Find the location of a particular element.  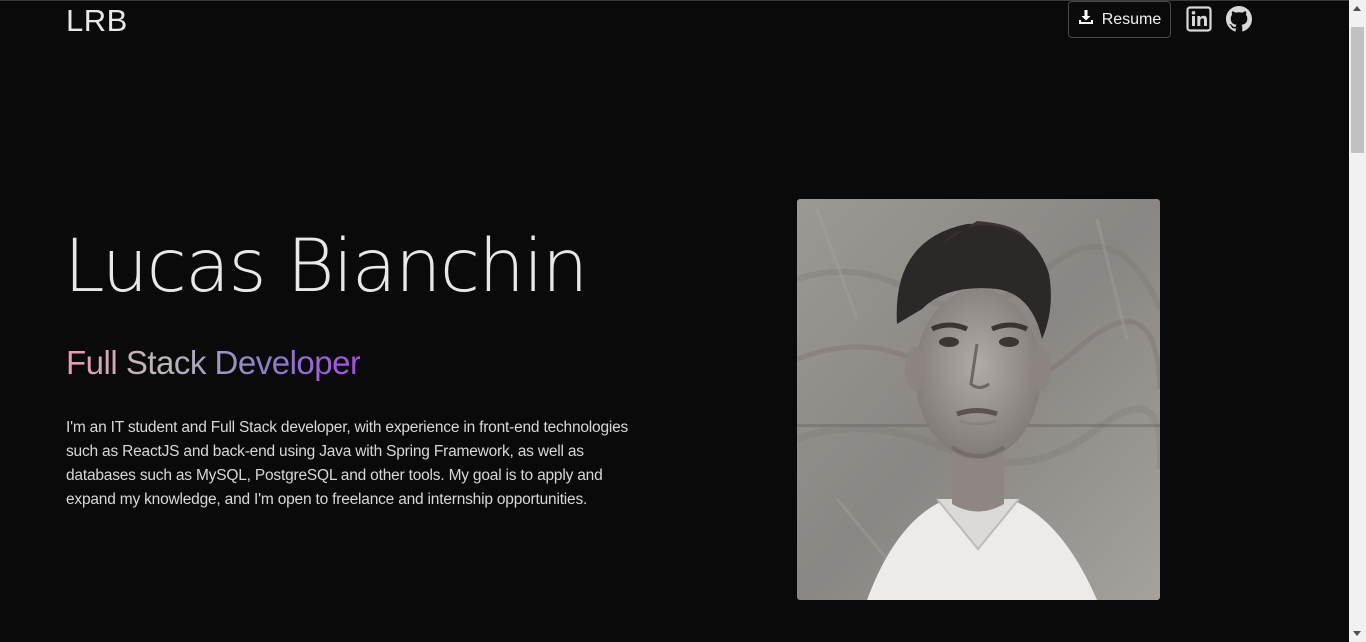

hero-role: Full Stack Developer is located at coordinates (213, 362).